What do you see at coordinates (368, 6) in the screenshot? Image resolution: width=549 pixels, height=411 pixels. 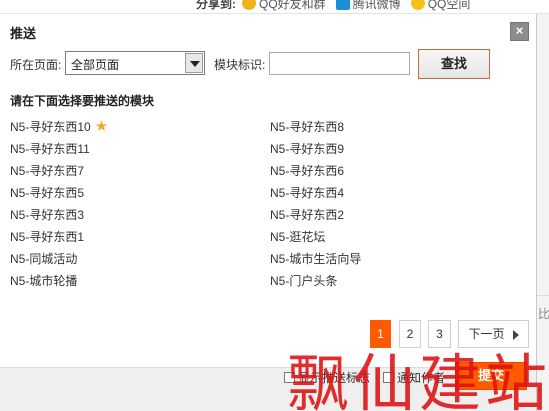 I see `share-tencent-weibo: 腾讯微博` at bounding box center [368, 6].